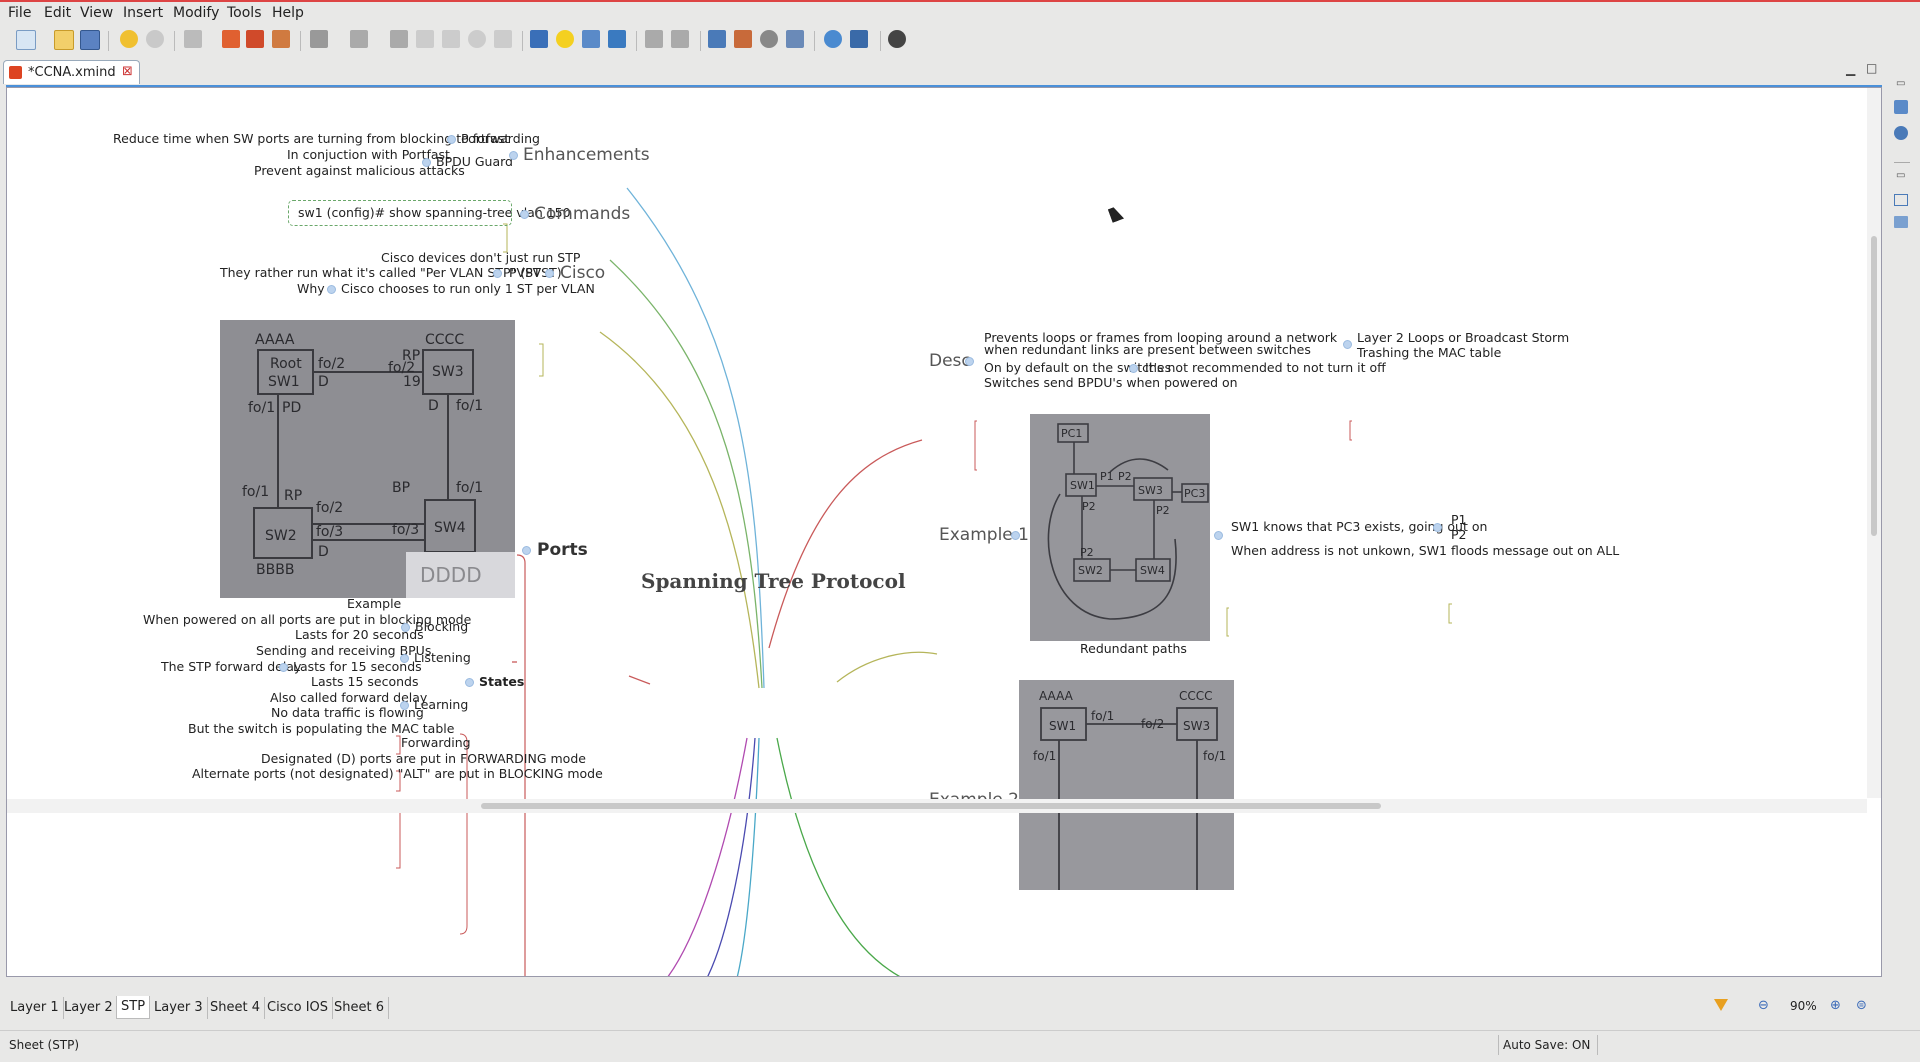 The width and height of the screenshot is (1920, 1062). What do you see at coordinates (501, 681) in the screenshot?
I see `states-topic: States` at bounding box center [501, 681].